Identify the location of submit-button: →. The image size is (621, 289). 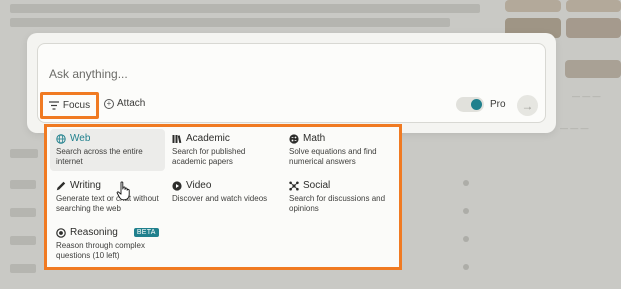
(527, 105).